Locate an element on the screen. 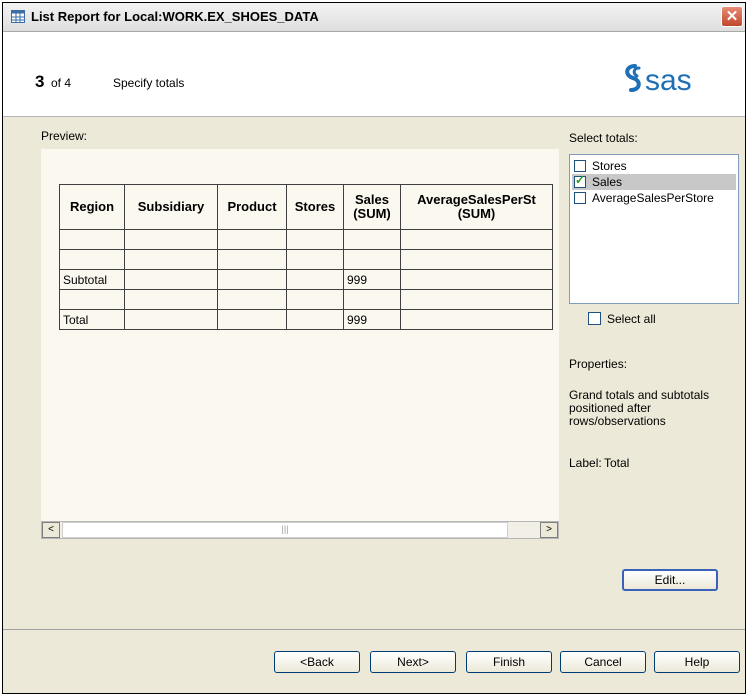  grip-icon: ||| is located at coordinates (285, 529).